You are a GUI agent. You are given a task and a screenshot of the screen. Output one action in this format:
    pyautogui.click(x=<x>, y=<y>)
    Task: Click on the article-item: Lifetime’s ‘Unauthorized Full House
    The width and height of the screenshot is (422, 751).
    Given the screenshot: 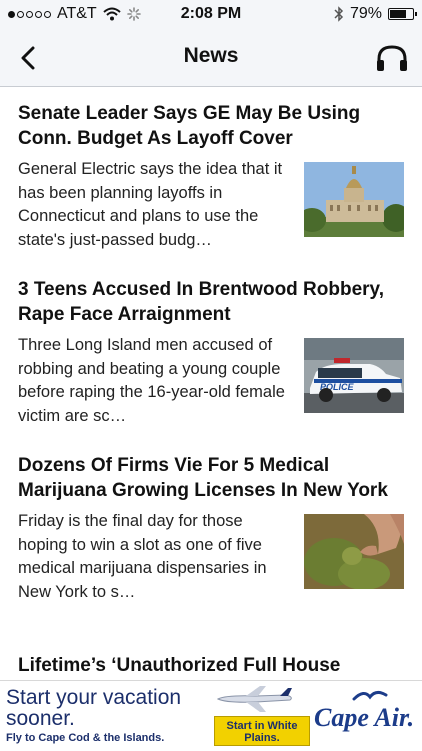 What is the action you would take?
    pyautogui.click(x=212, y=665)
    